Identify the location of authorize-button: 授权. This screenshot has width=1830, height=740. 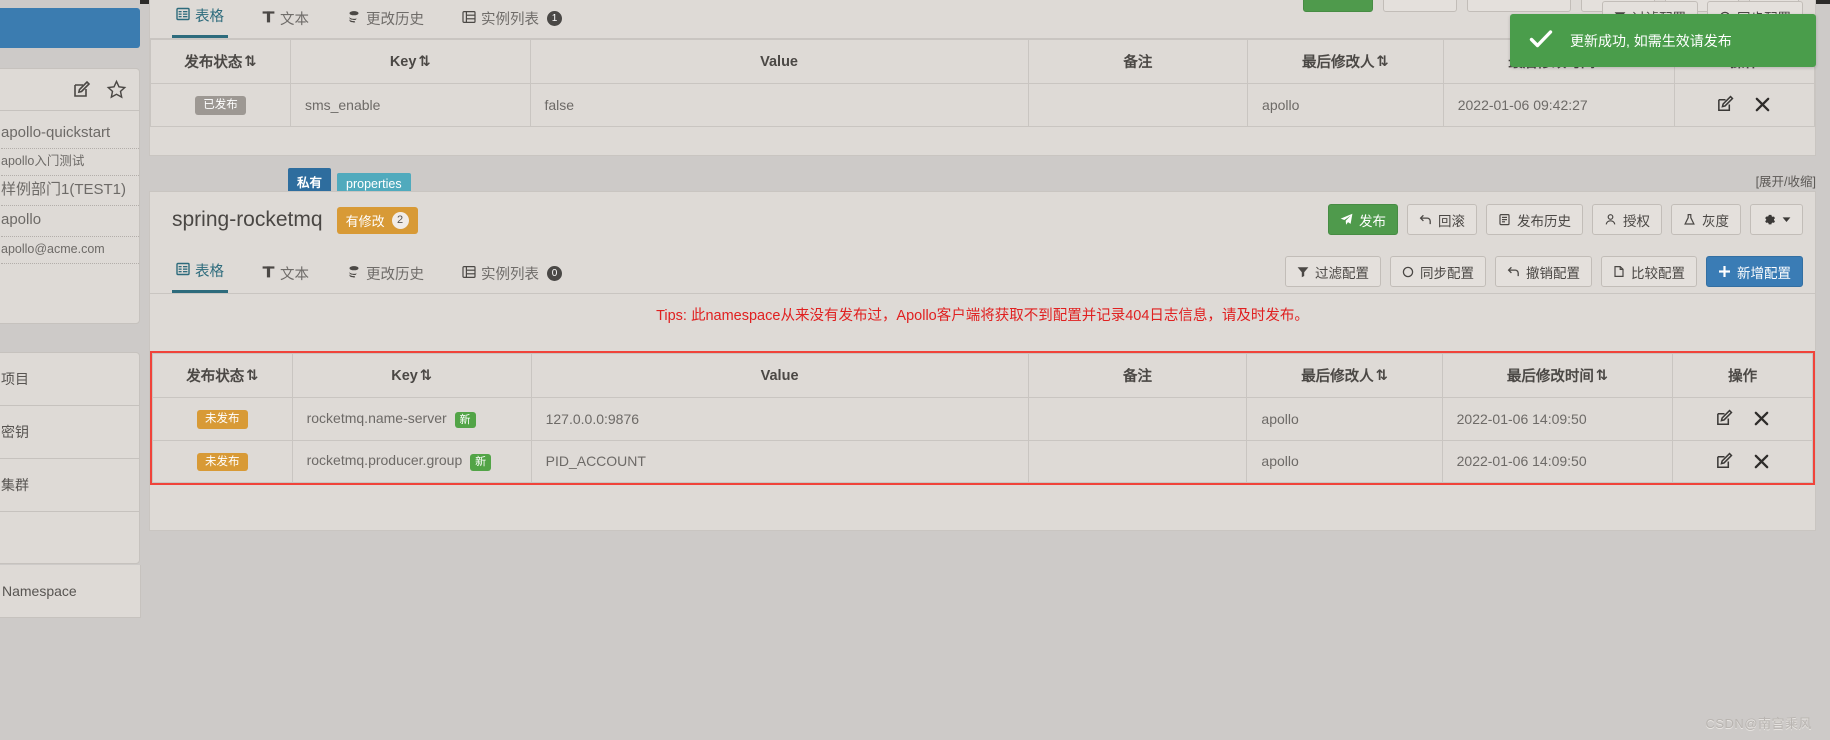
(1627, 219).